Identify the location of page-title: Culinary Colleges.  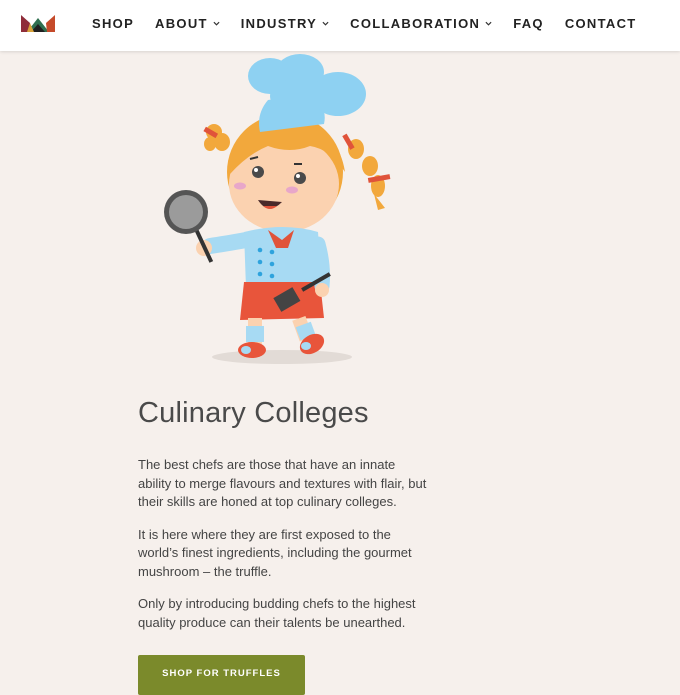
(253, 413).